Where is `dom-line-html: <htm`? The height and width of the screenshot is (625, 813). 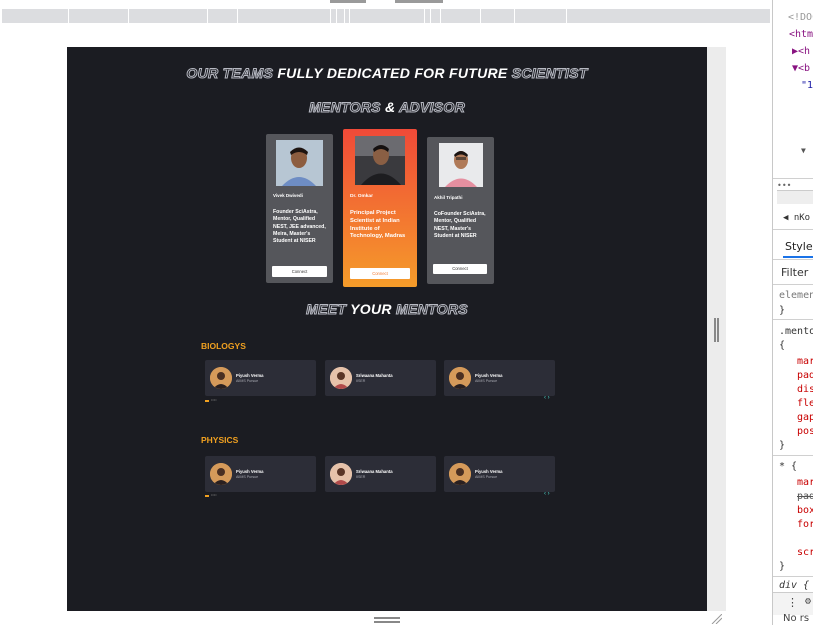
dom-line-html: <htm is located at coordinates (801, 34).